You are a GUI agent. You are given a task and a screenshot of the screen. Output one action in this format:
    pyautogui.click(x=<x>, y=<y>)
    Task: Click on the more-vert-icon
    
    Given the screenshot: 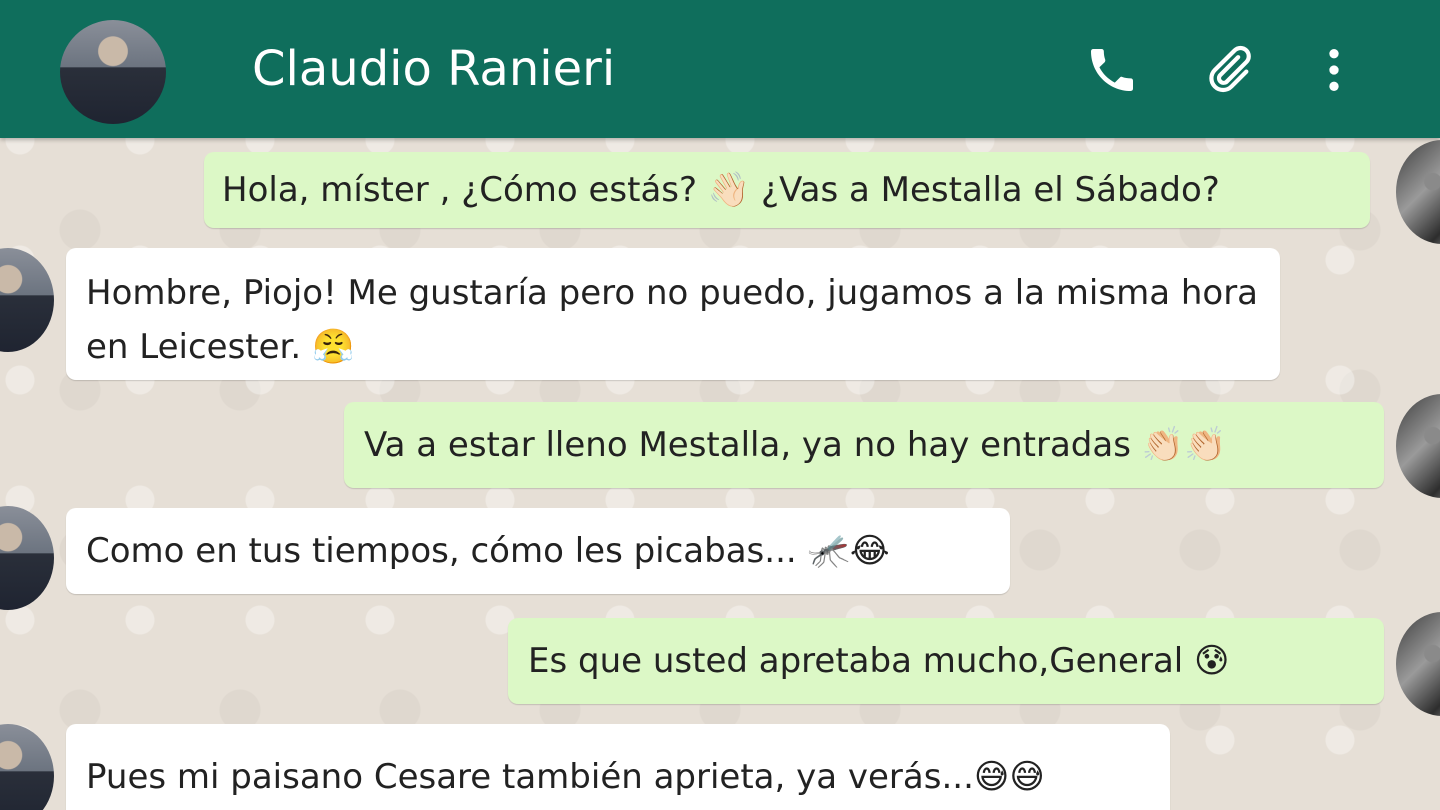 What is the action you would take?
    pyautogui.click(x=1334, y=70)
    